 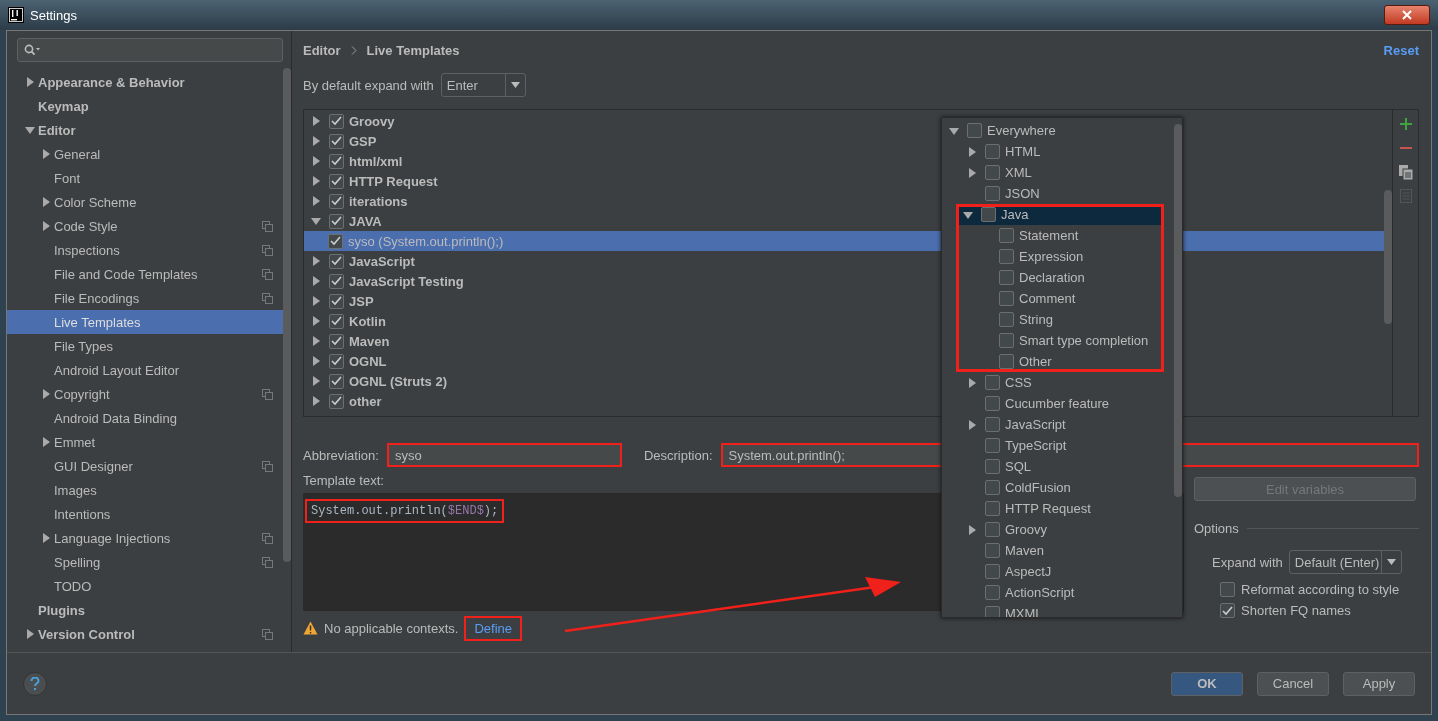 What do you see at coordinates (678, 455) in the screenshot?
I see `field-label: Description:` at bounding box center [678, 455].